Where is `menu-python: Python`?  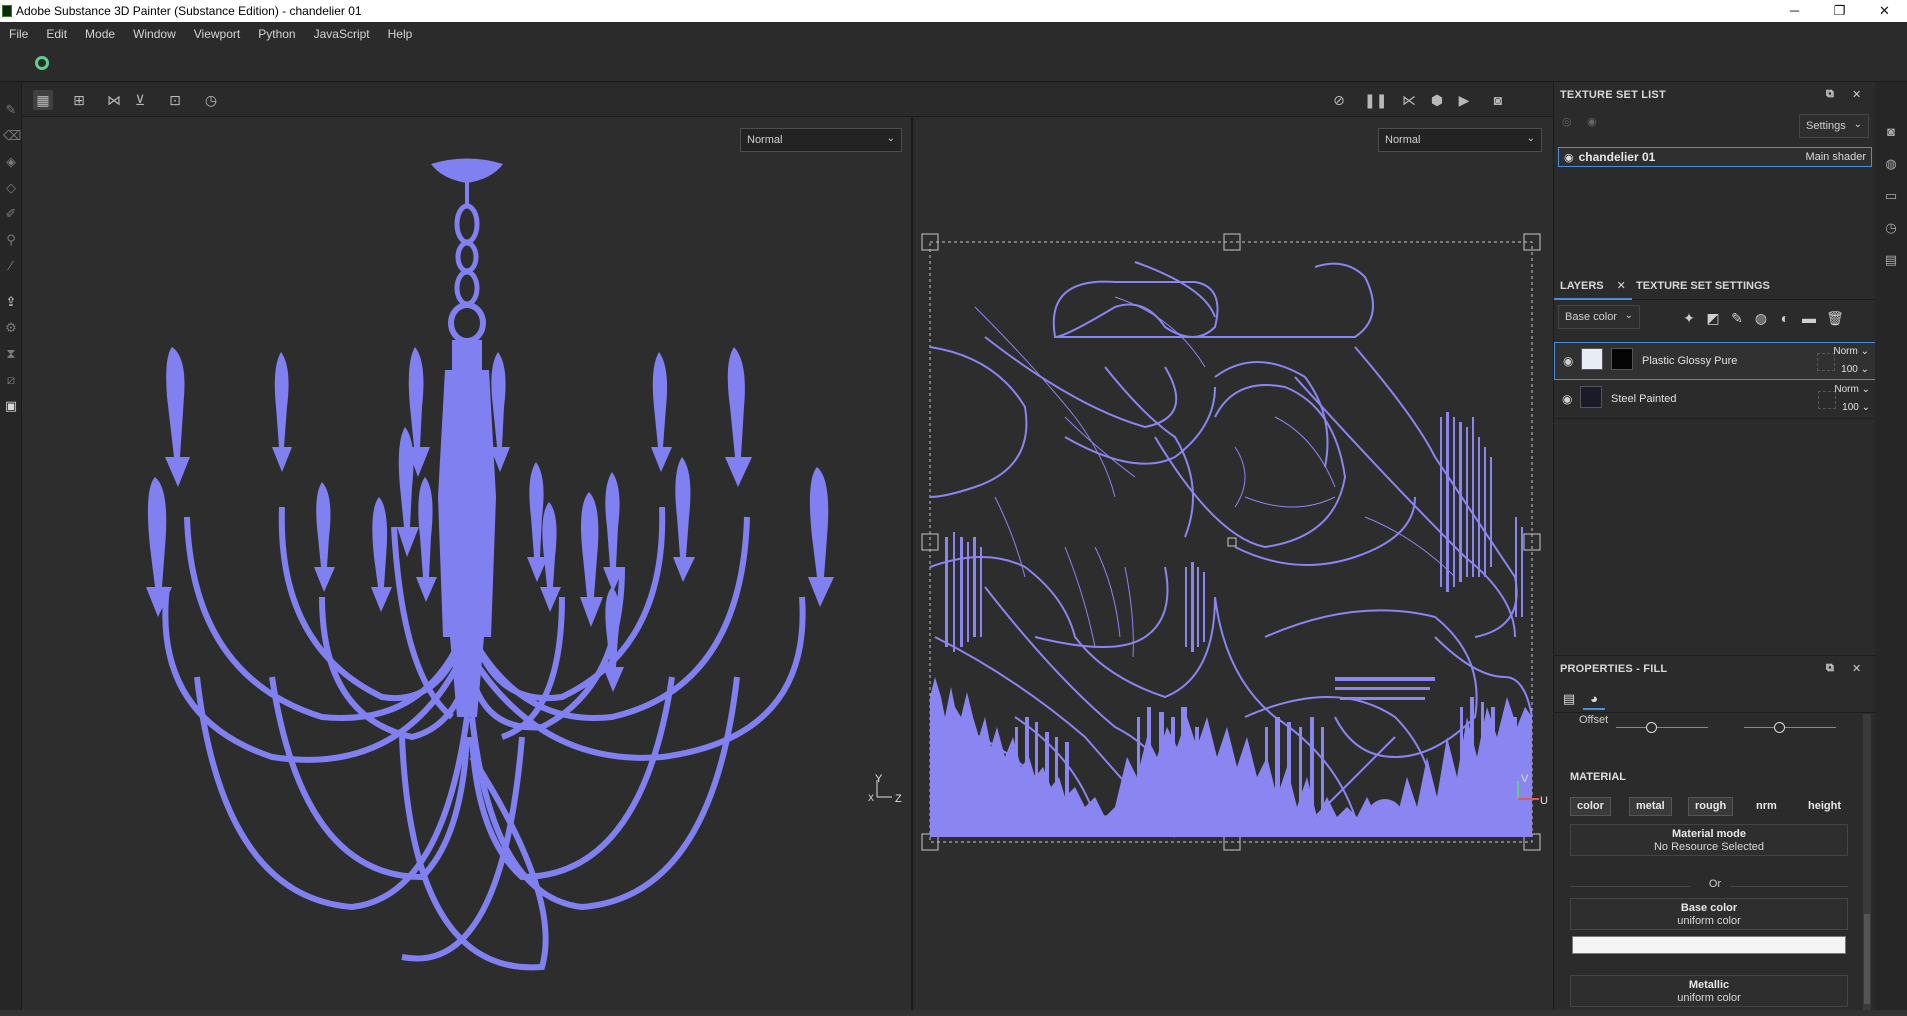 menu-python: Python is located at coordinates (276, 34).